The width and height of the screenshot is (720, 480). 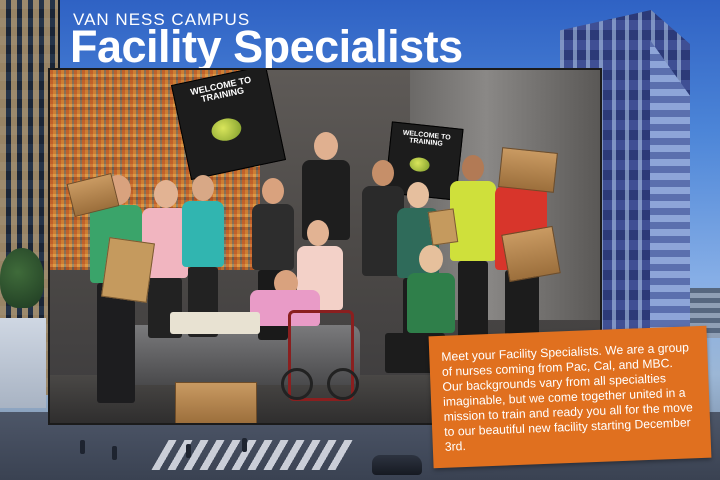 I want to click on welcome-poster: WELCOME TO TRAINING, so click(x=228, y=125).